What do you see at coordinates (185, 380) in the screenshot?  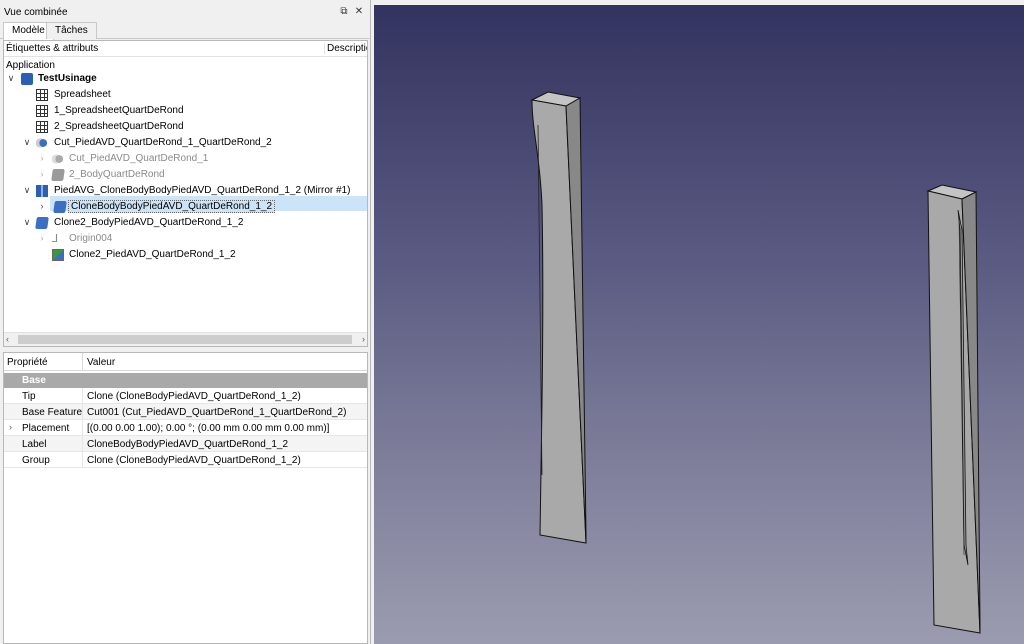 I see `property-group-base: Base` at bounding box center [185, 380].